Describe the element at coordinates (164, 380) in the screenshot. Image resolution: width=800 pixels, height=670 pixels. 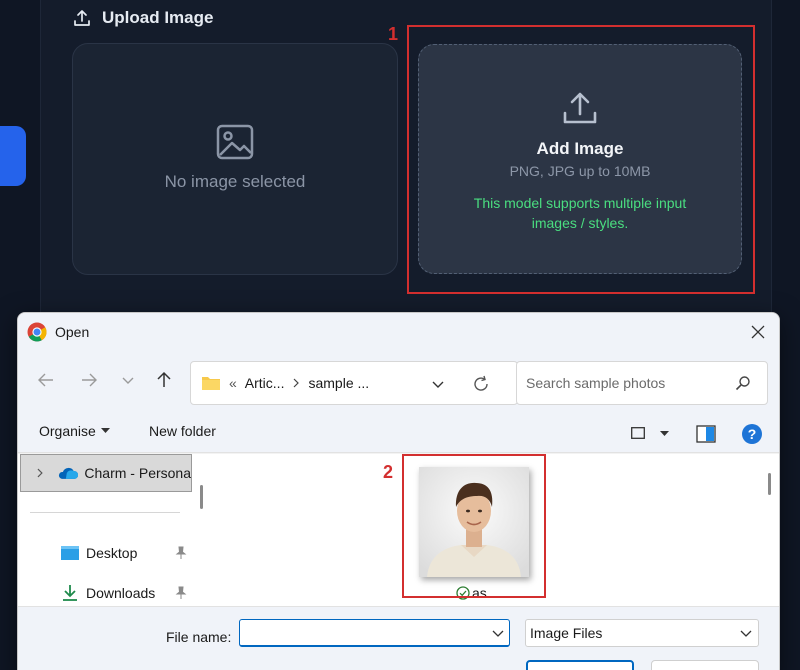
I see `up-arrow-icon` at that location.